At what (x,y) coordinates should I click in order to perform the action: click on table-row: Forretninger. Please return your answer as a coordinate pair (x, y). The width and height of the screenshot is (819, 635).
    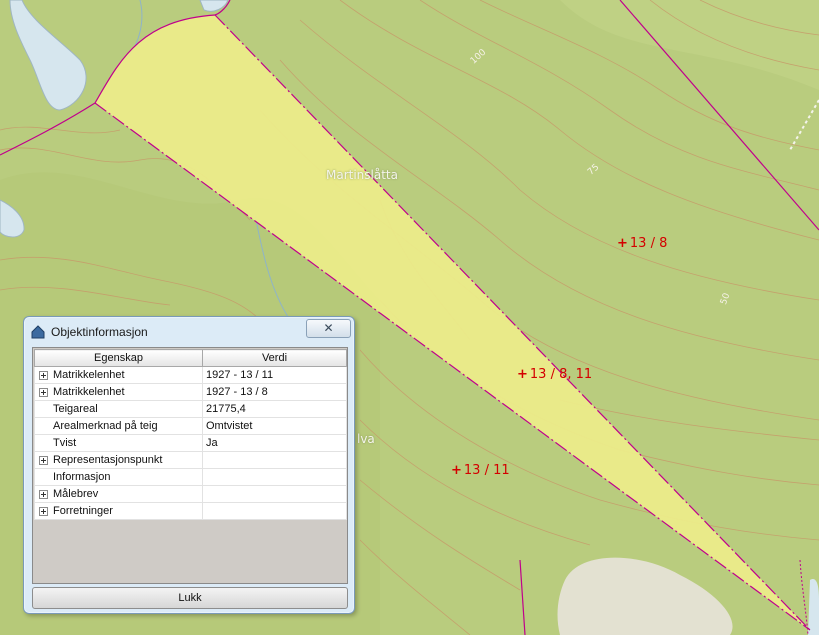
    Looking at the image, I should click on (190, 511).